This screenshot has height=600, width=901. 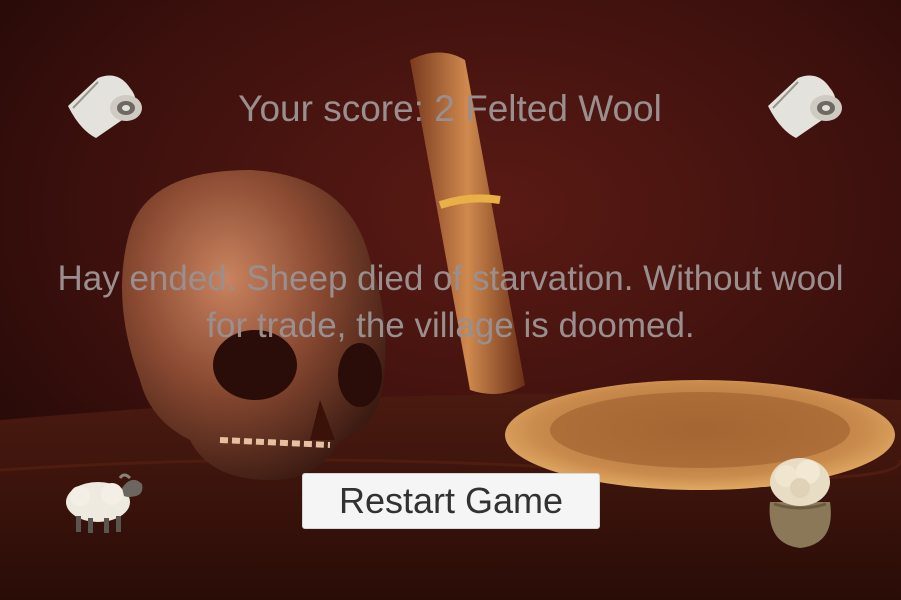 What do you see at coordinates (450, 108) in the screenshot?
I see `score-text: Your score: 2 Felted Wool` at bounding box center [450, 108].